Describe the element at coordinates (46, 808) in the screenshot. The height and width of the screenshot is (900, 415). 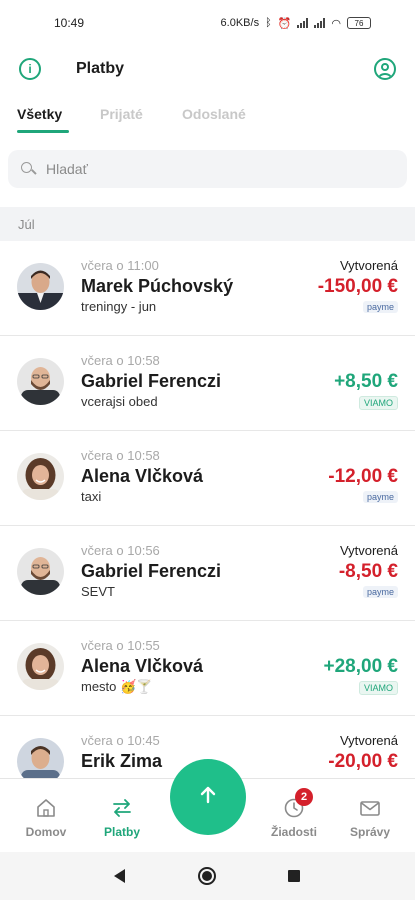
I see `home-icon` at that location.